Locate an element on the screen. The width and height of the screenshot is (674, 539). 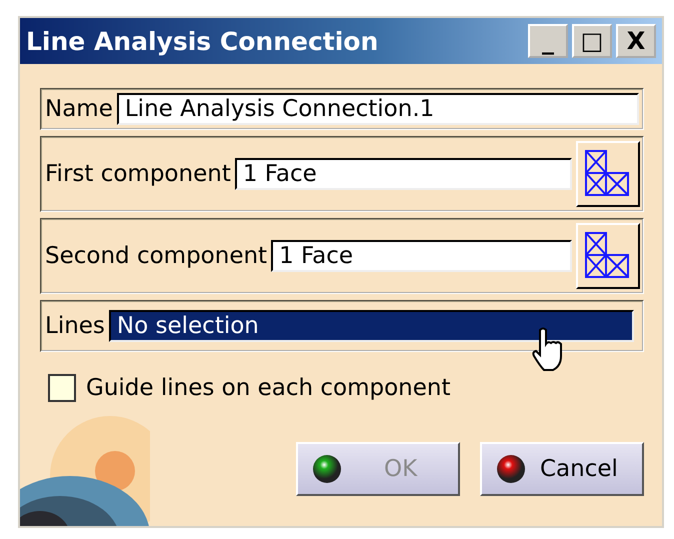
window-title: Line Analysis Connection is located at coordinates (203, 41).